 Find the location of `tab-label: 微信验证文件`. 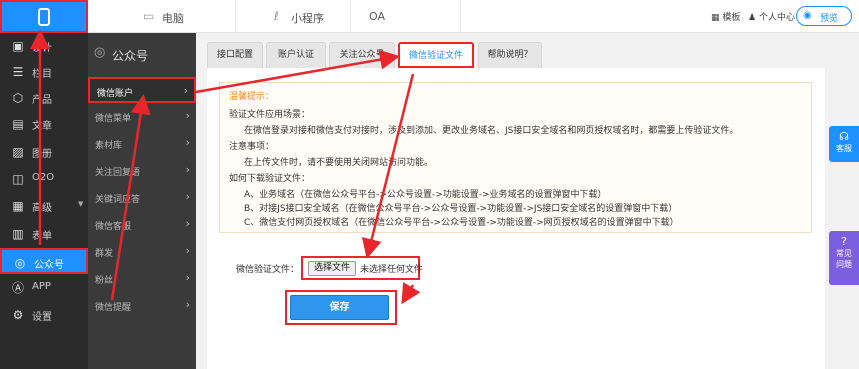

tab-label: 微信验证文件 is located at coordinates (435, 56).